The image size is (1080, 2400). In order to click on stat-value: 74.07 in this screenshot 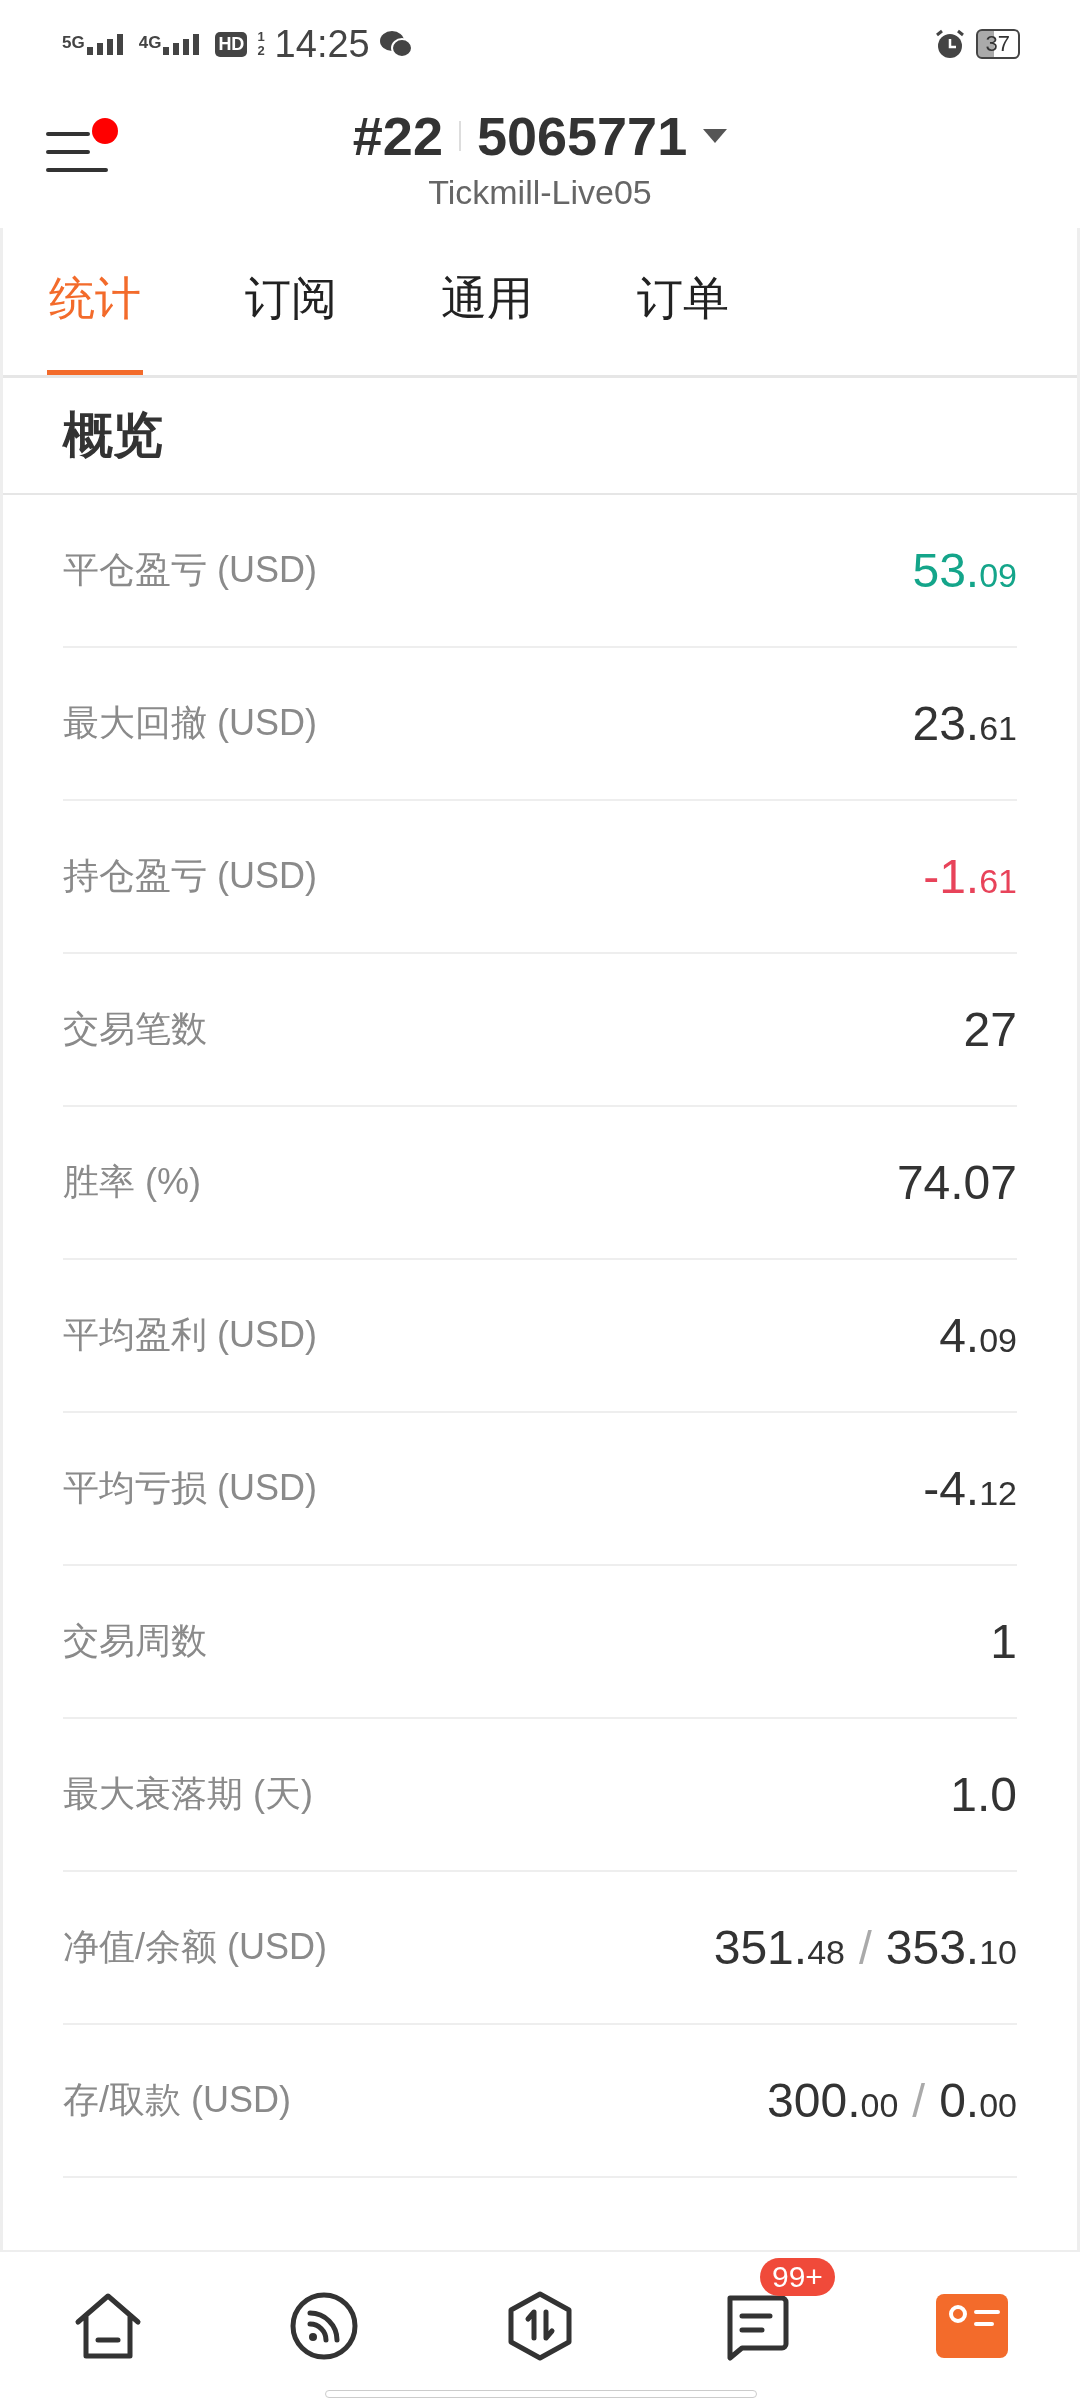, I will do `click(956, 1182)`.